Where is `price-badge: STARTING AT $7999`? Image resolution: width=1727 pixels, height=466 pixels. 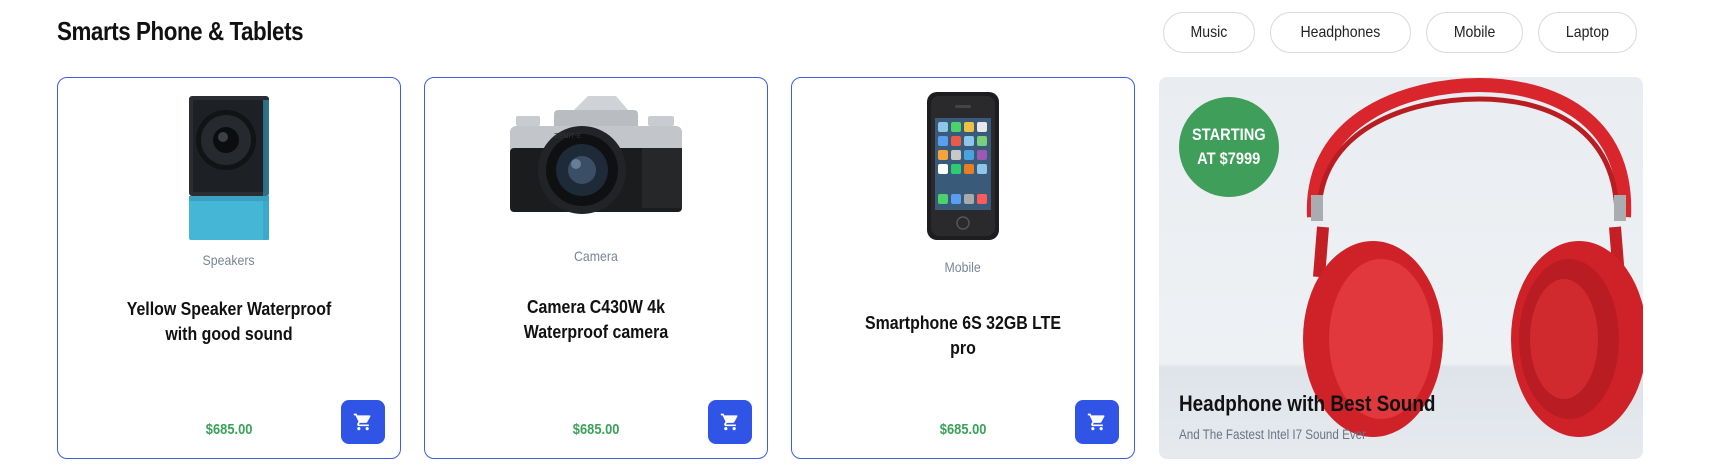
price-badge: STARTING AT $7999 is located at coordinates (1229, 147).